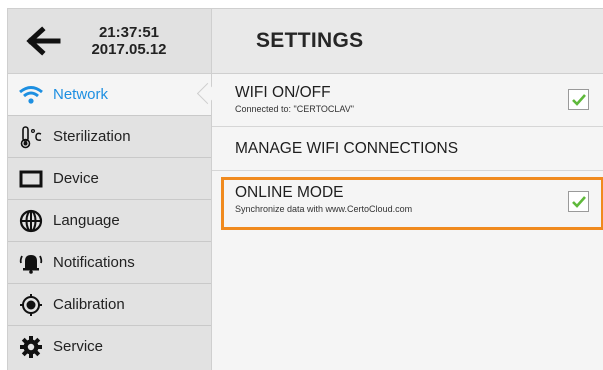 This screenshot has width=603, height=370. Describe the element at coordinates (109, 346) in the screenshot. I see `sidebar-item-service: Service` at that location.